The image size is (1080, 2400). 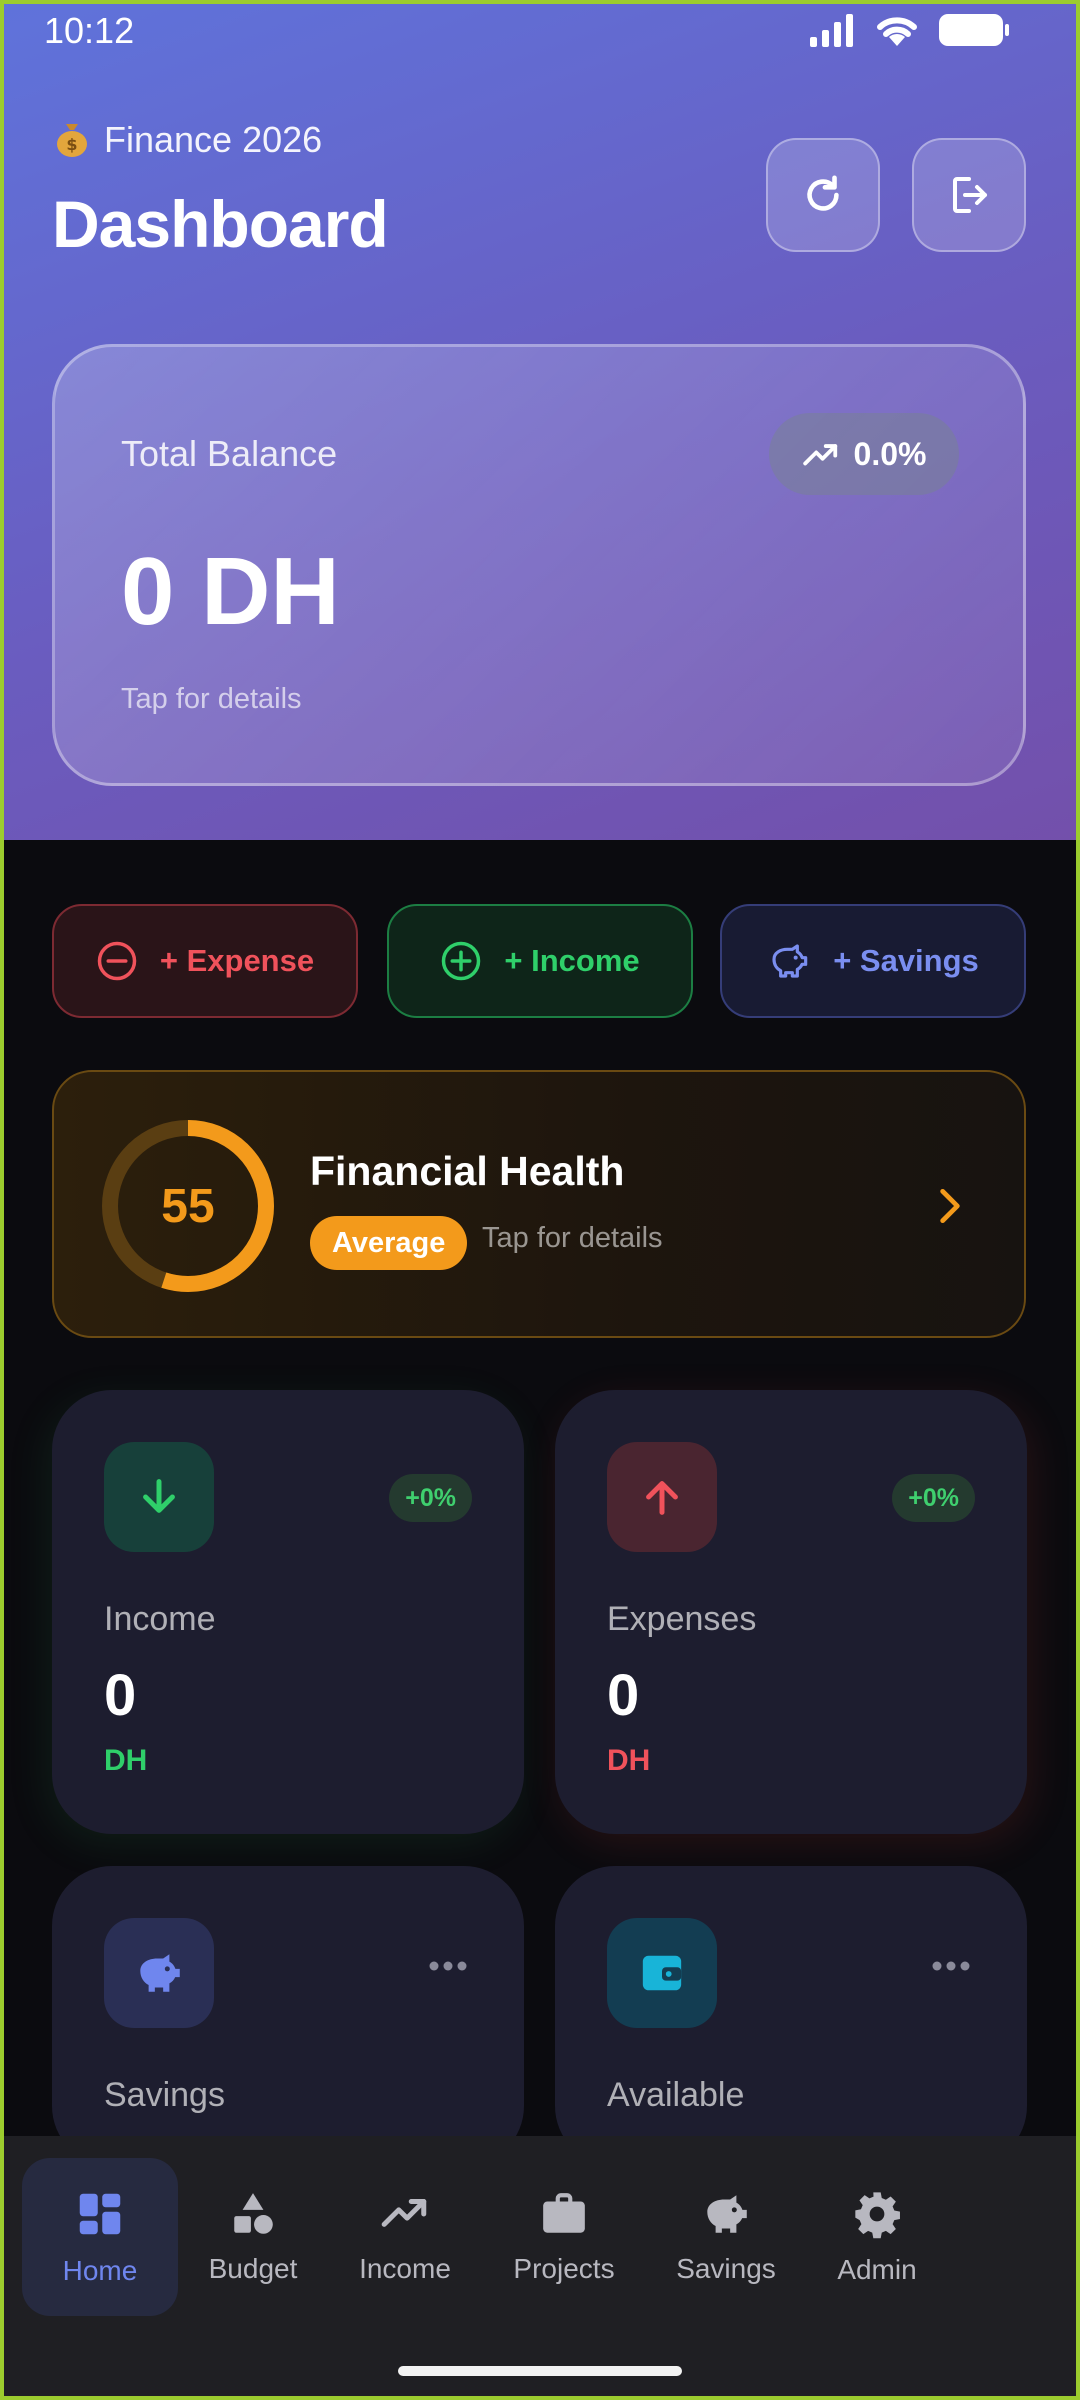 I want to click on arrow-up-icon, so click(x=662, y=1498).